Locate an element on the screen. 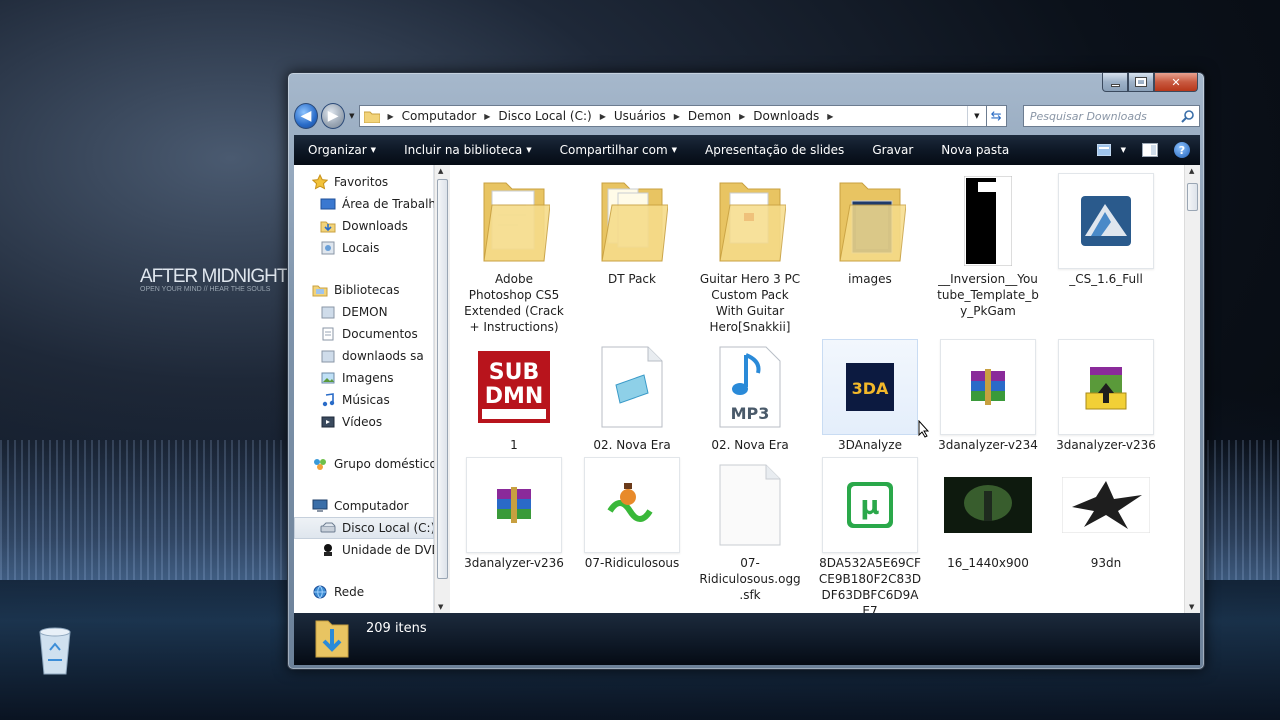  refresh-button: ⇆ is located at coordinates (996, 116).